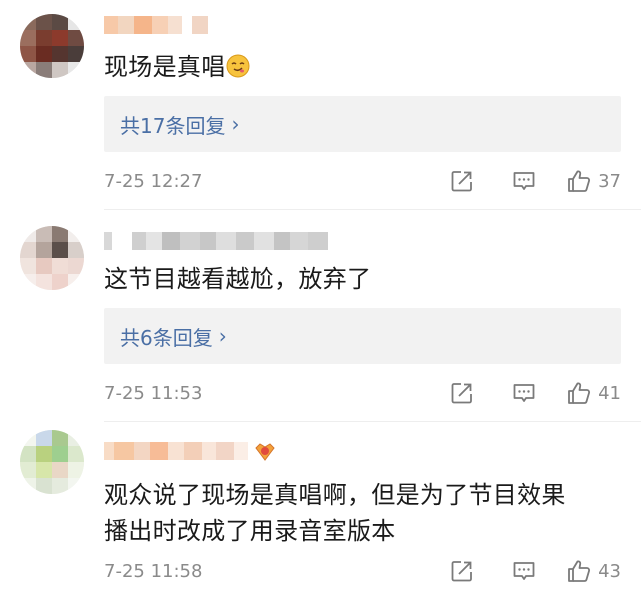  What do you see at coordinates (335, 495) in the screenshot?
I see `comment-text-line-1: 观众说了现场是真唱啊，但是为了节目效果` at bounding box center [335, 495].